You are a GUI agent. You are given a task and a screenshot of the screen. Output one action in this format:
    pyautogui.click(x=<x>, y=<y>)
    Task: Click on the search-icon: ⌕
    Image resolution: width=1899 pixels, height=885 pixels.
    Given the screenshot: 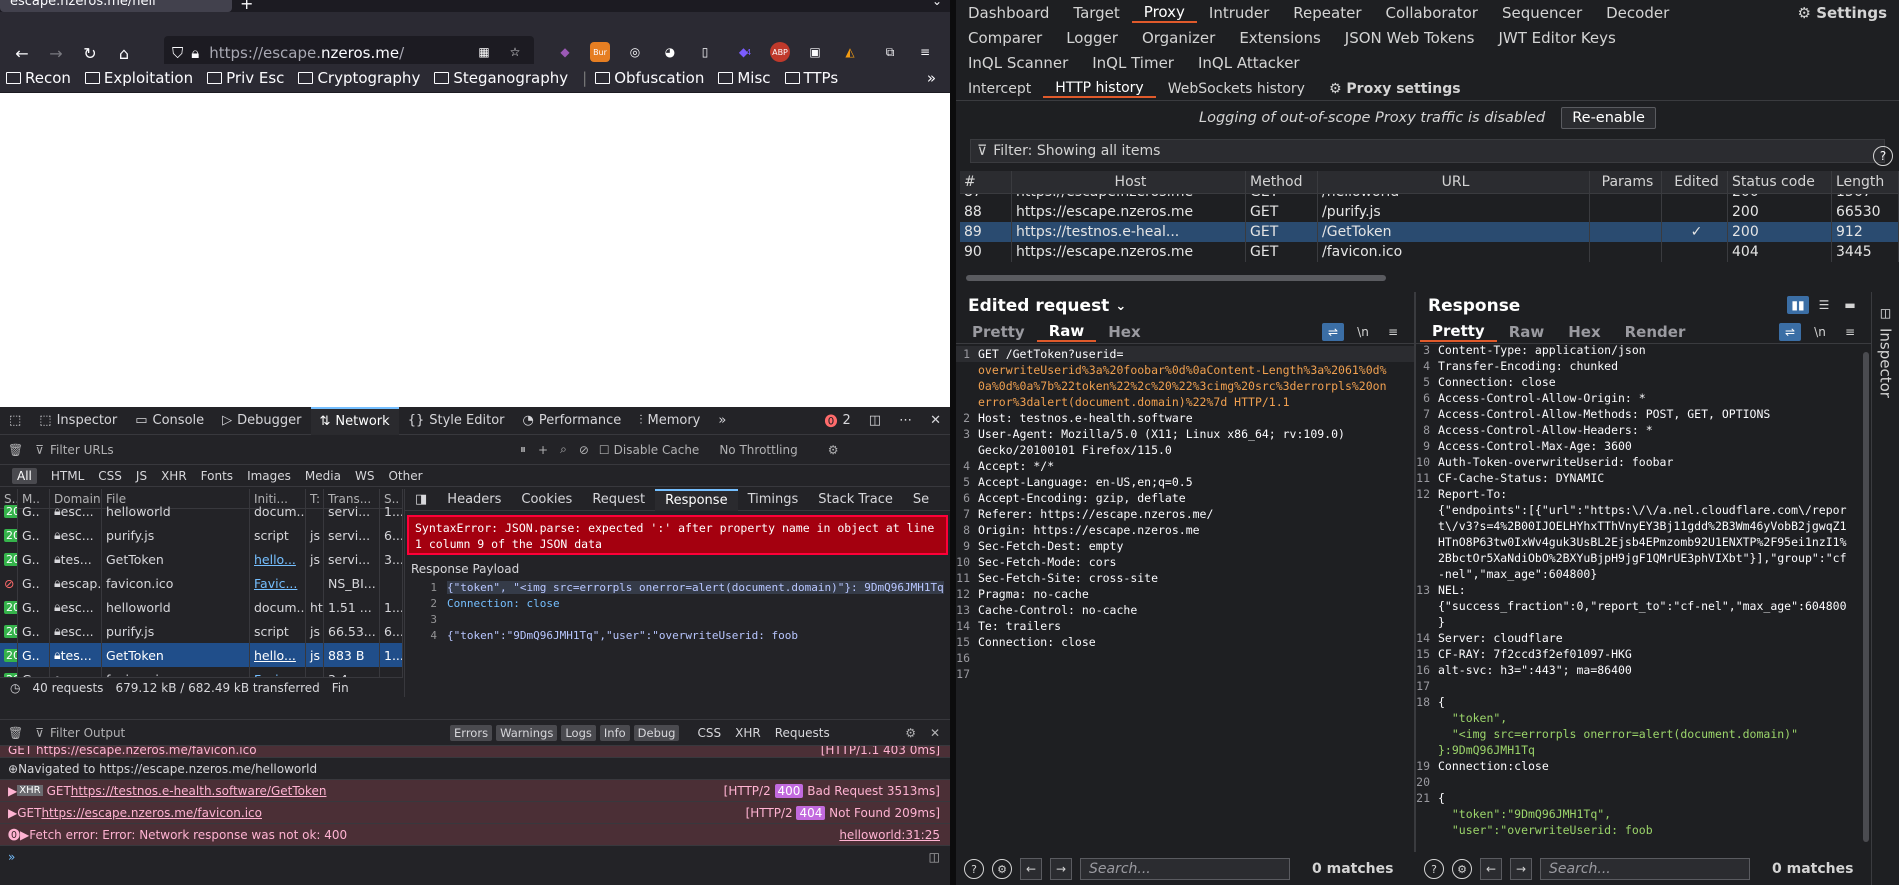 What is the action you would take?
    pyautogui.click(x=563, y=449)
    